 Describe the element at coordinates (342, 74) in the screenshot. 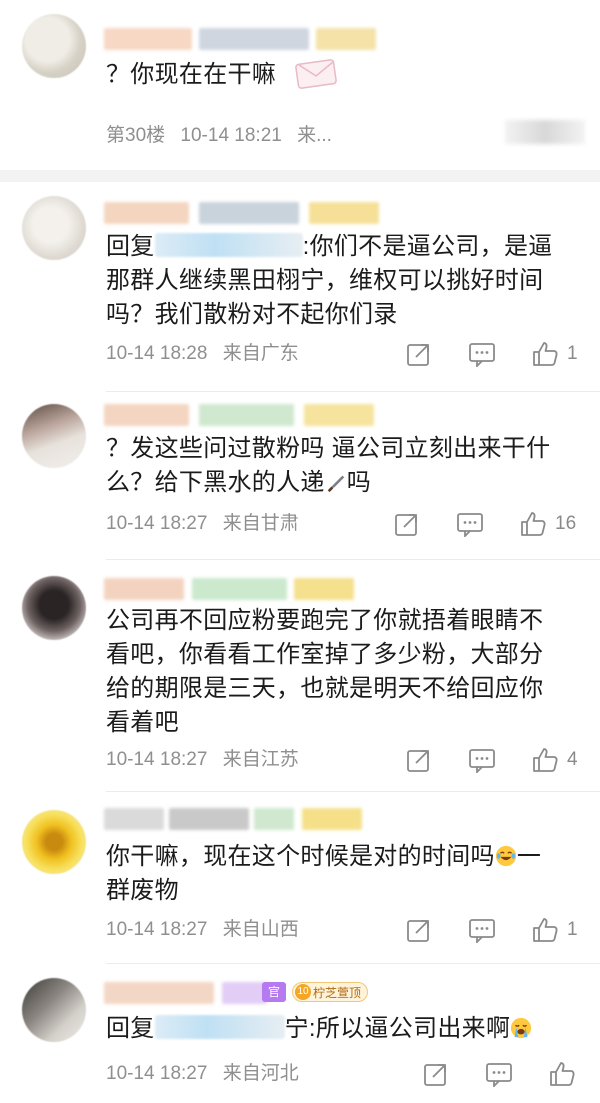

I see `comment-text: ？你现在在干嘛` at that location.